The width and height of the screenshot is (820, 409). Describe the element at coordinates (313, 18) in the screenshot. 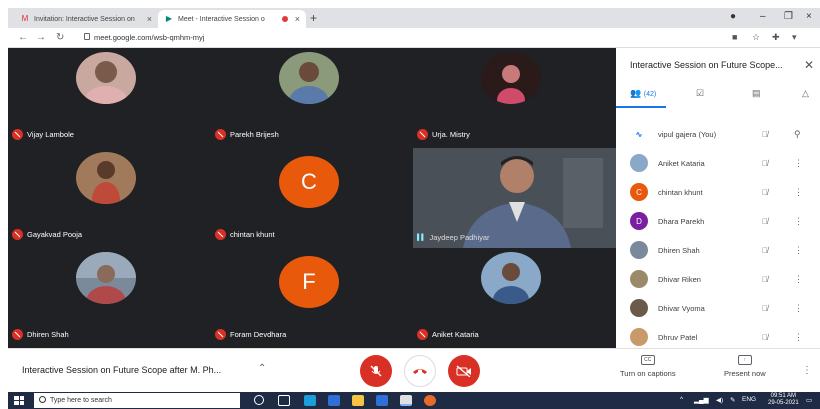

I see `new-tab-button: +` at that location.